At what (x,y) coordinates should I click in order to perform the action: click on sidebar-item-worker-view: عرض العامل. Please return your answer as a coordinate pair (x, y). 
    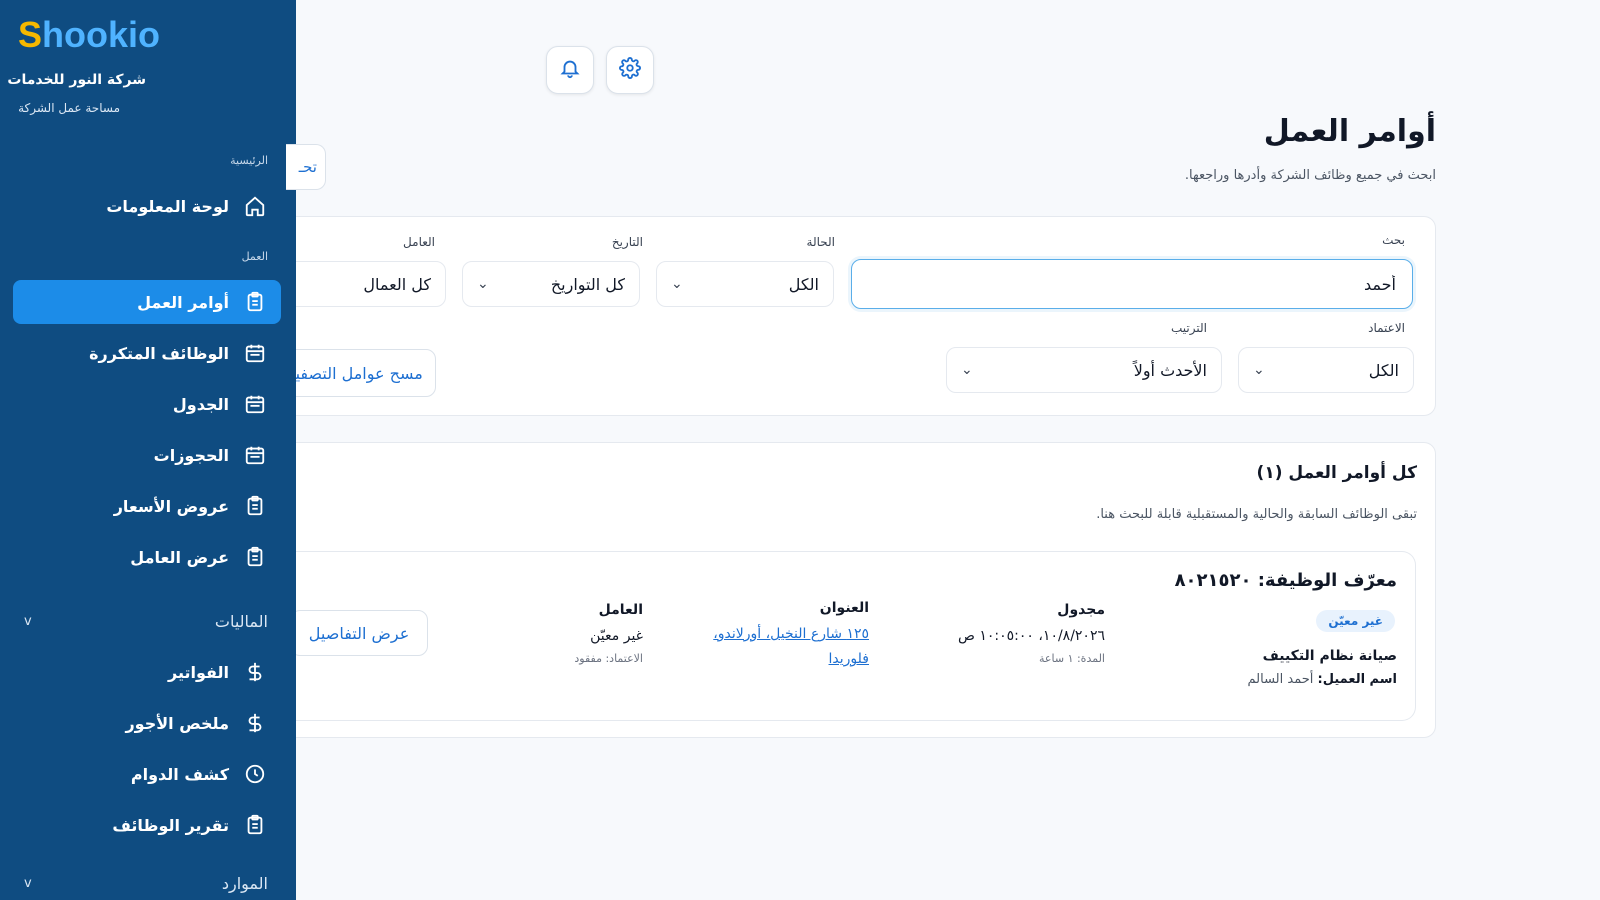
    Looking at the image, I should click on (147, 557).